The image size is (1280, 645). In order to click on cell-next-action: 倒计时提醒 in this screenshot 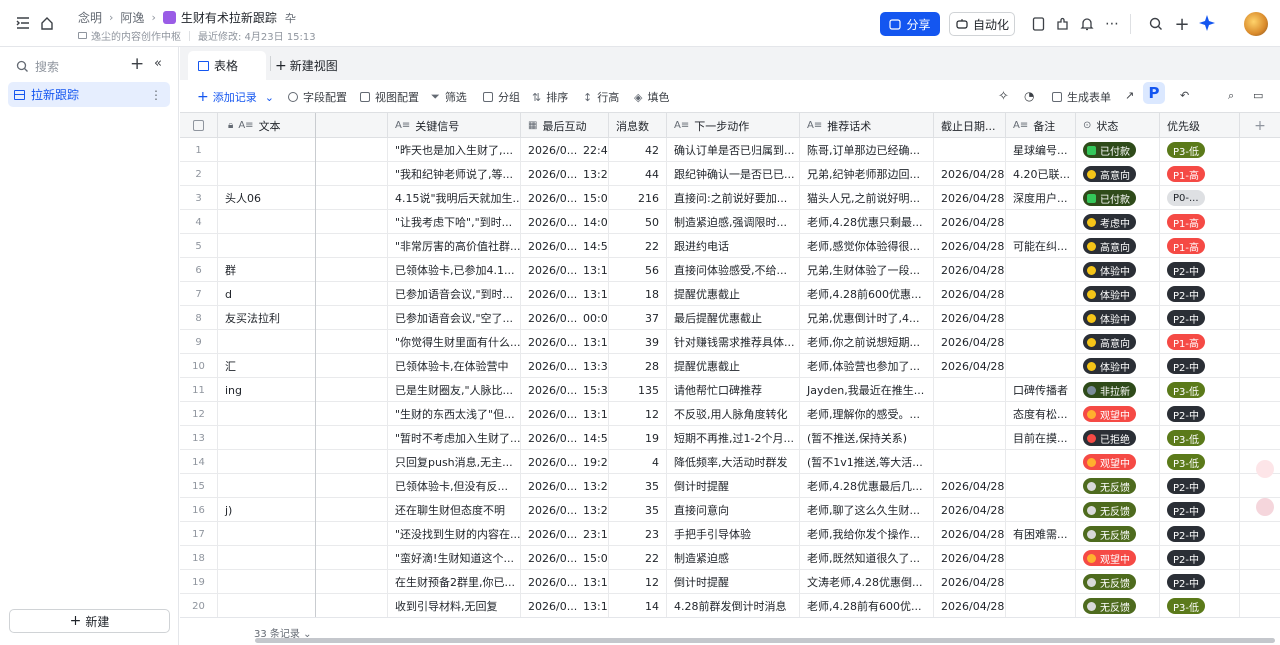, I will do `click(733, 486)`.